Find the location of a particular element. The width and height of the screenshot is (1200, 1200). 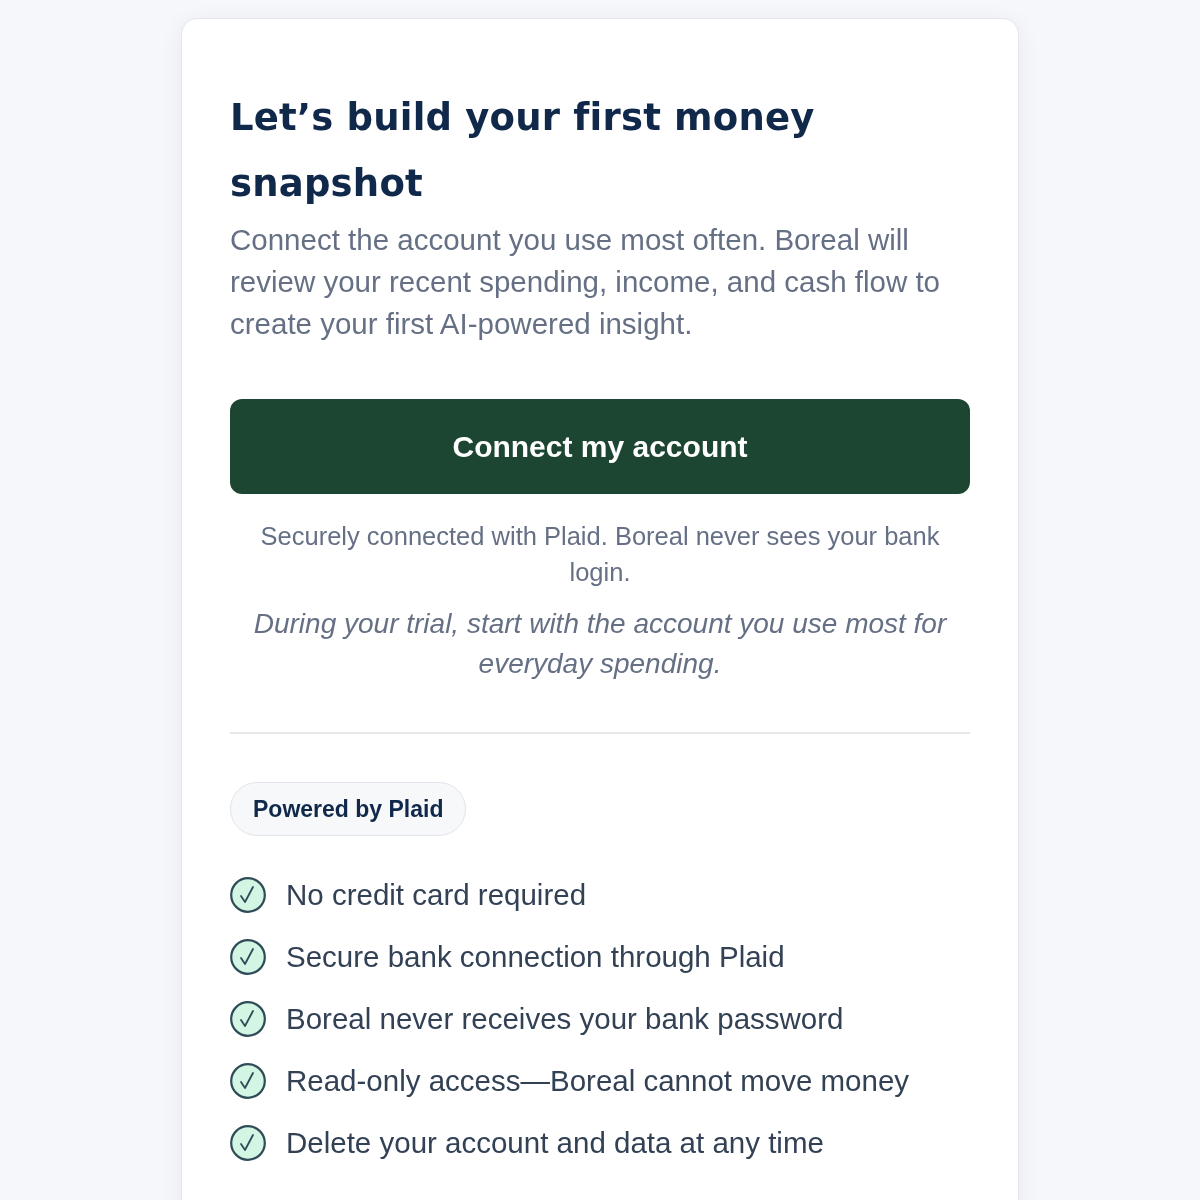

powered-by-badge: Powered by Plaid is located at coordinates (348, 809).